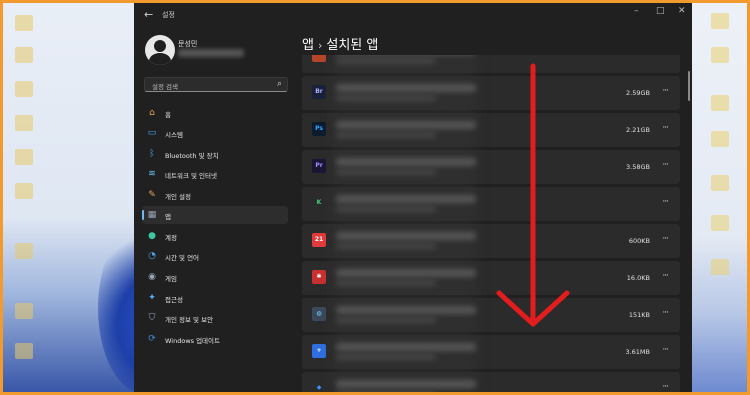 The width and height of the screenshot is (750, 395). What do you see at coordinates (637, 352) in the screenshot?
I see `app-size: 3.61MB` at bounding box center [637, 352].